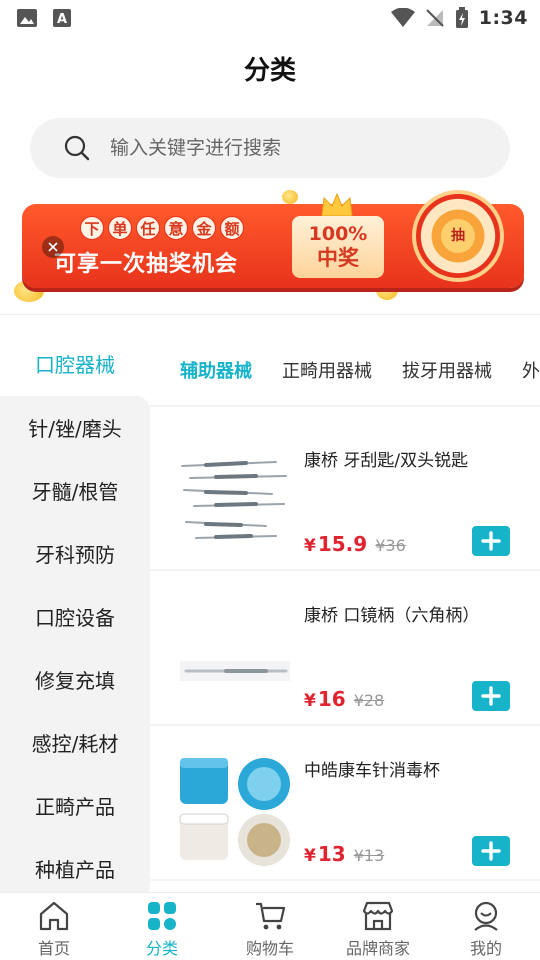 Image resolution: width=540 pixels, height=960 pixels. I want to click on current-price: 15.9, so click(342, 544).